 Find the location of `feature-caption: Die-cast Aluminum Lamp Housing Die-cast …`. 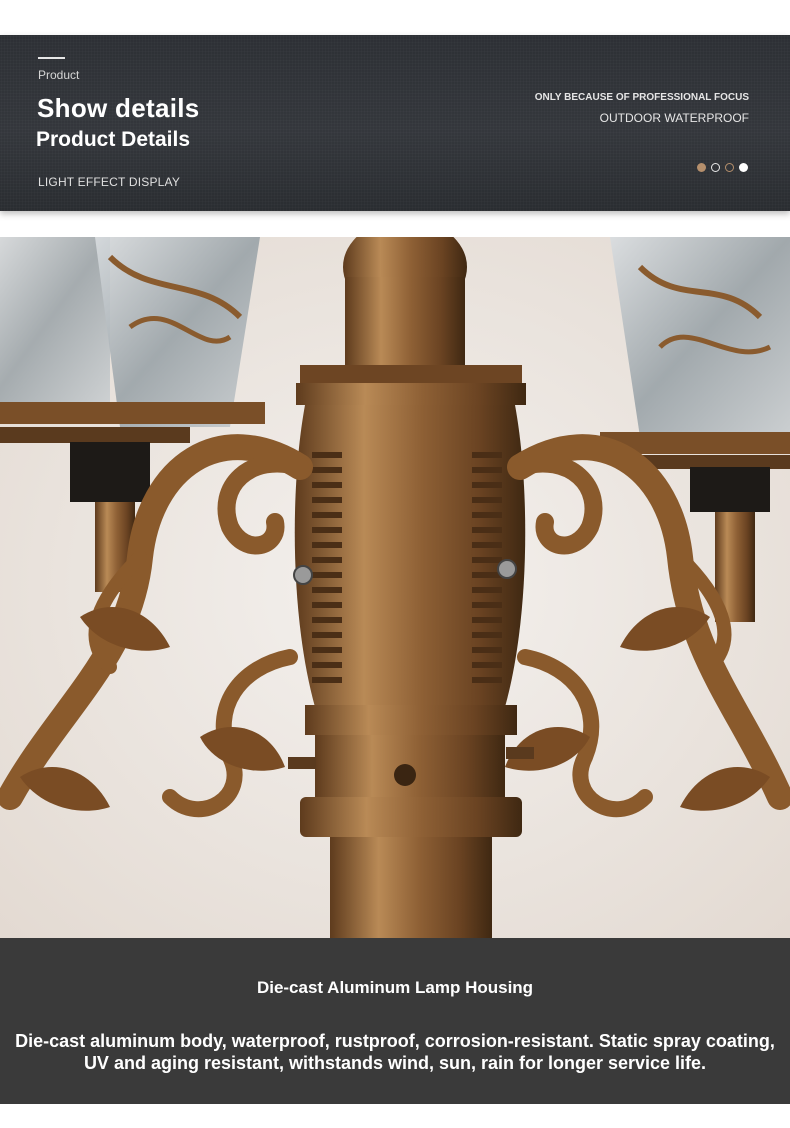

feature-caption: Die-cast Aluminum Lamp Housing Die-cast … is located at coordinates (395, 1021).